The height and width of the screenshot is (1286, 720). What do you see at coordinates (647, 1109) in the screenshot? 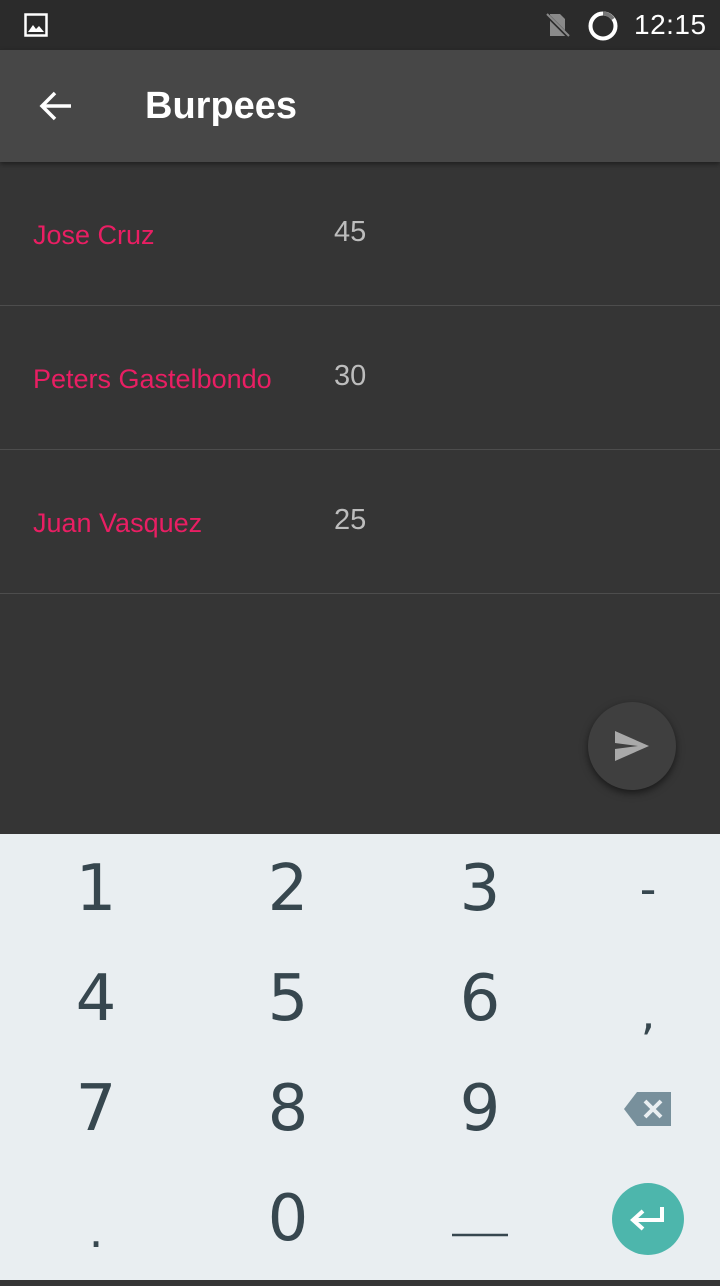
I see `backspace-icon` at bounding box center [647, 1109].